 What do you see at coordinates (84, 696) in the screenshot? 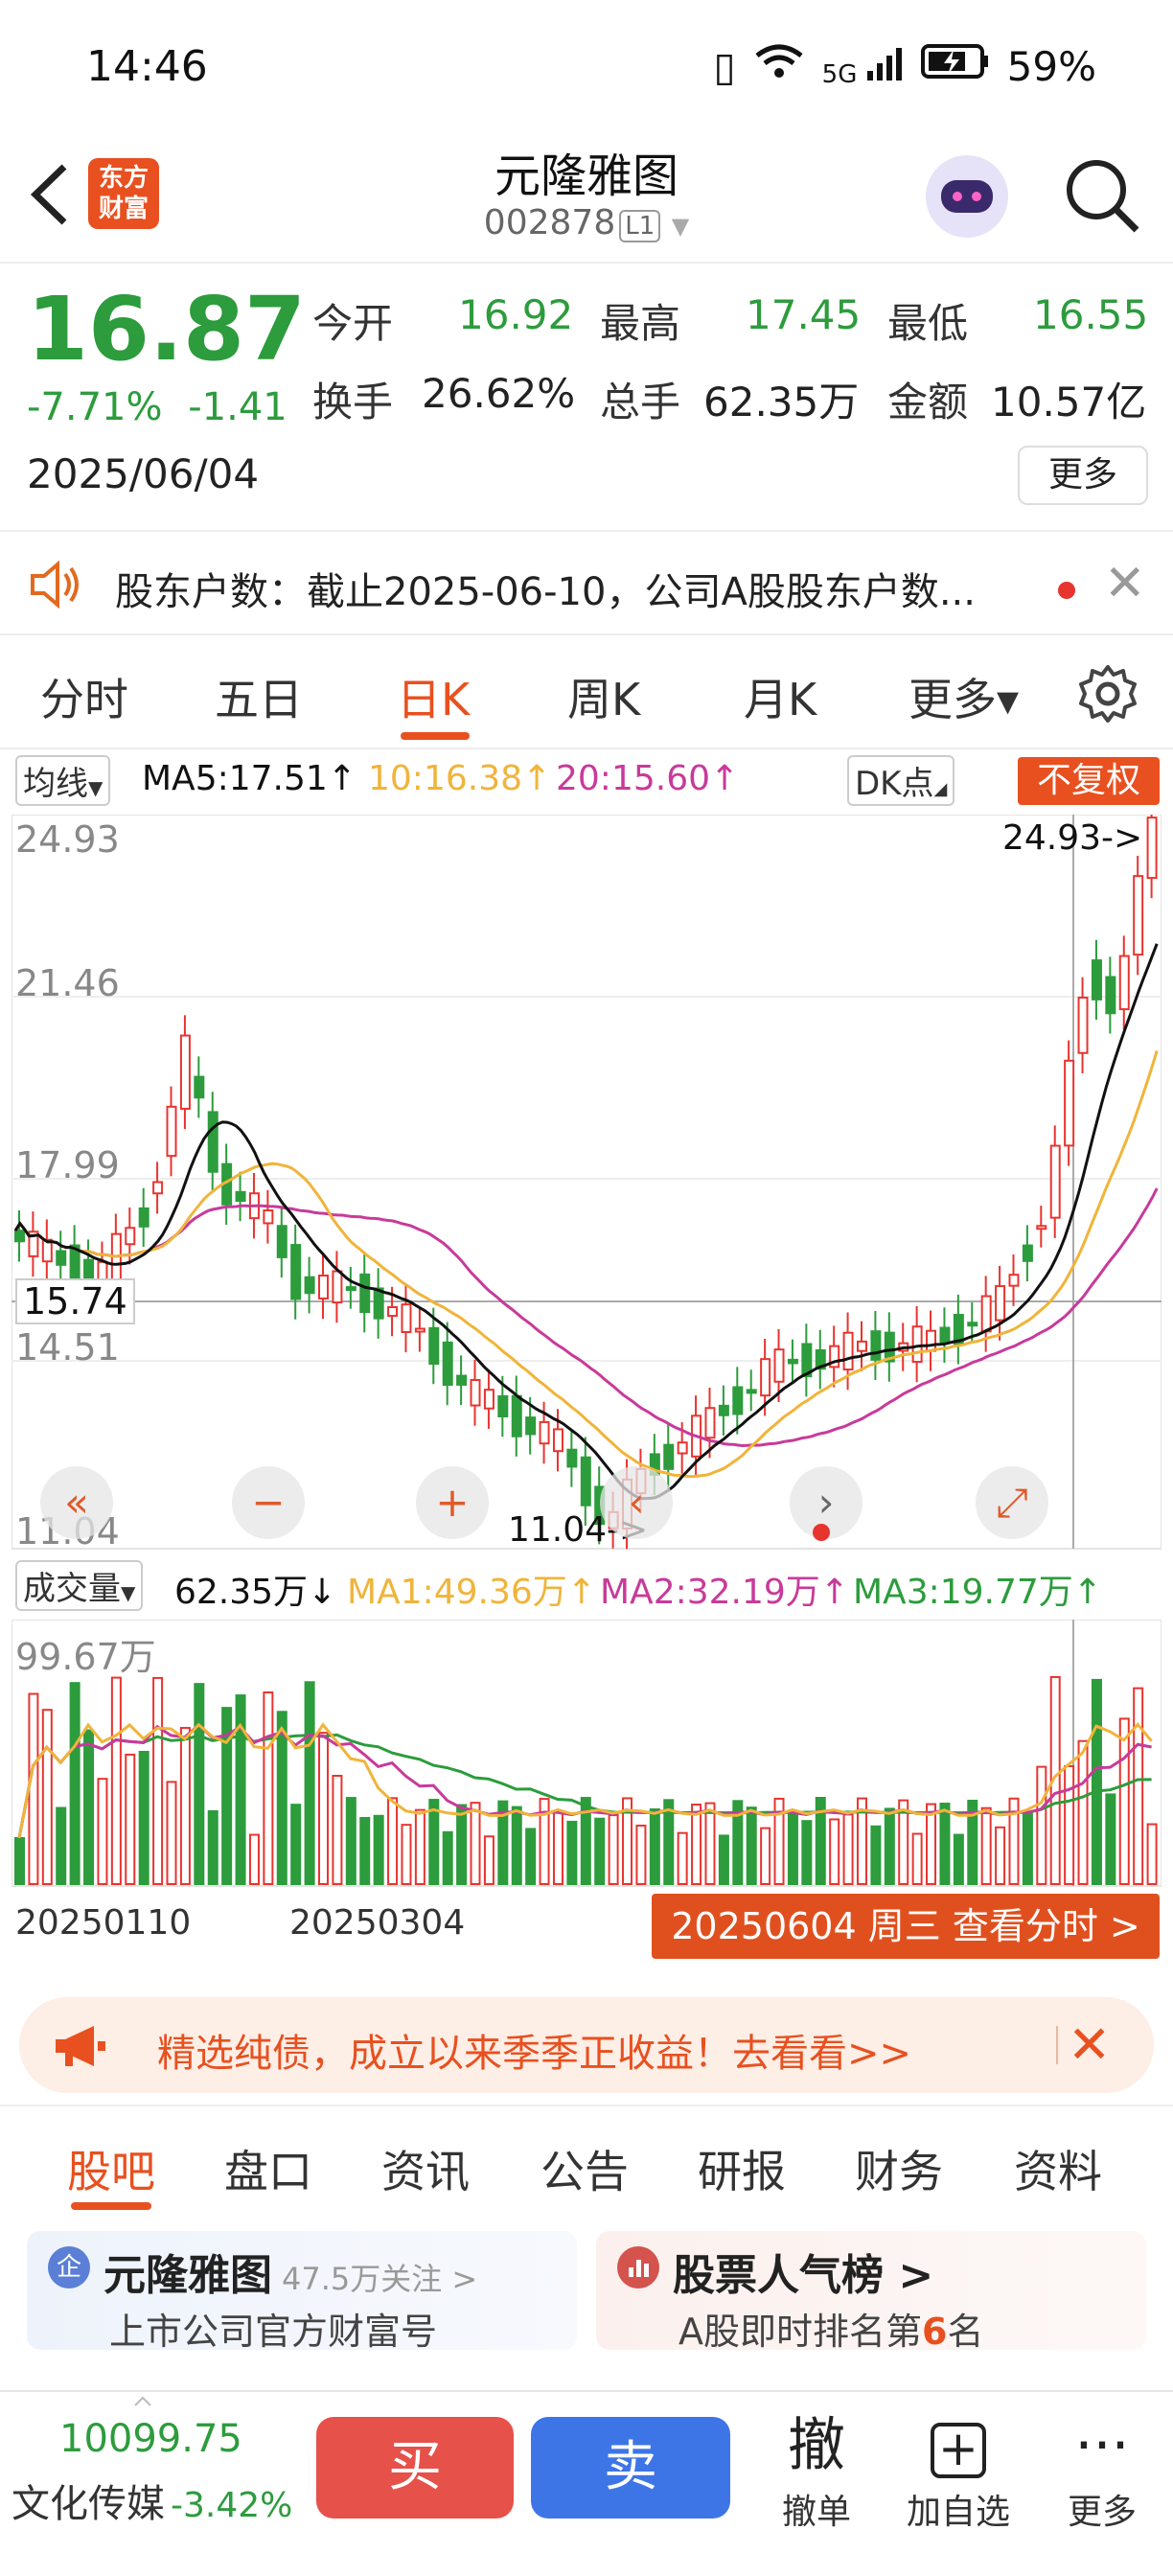
I see `tab-intraday: 分时` at bounding box center [84, 696].